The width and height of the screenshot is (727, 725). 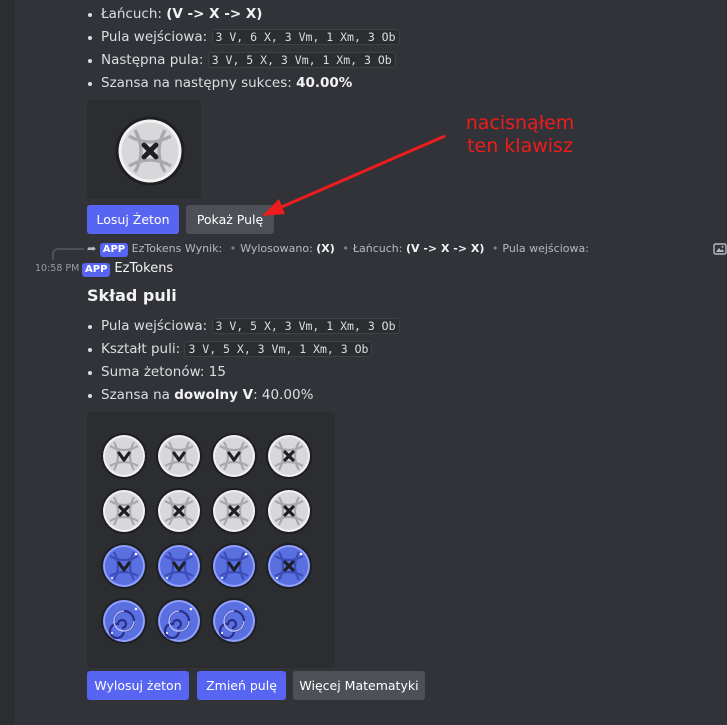 What do you see at coordinates (132, 295) in the screenshot?
I see `pool-title: Skład puli` at bounding box center [132, 295].